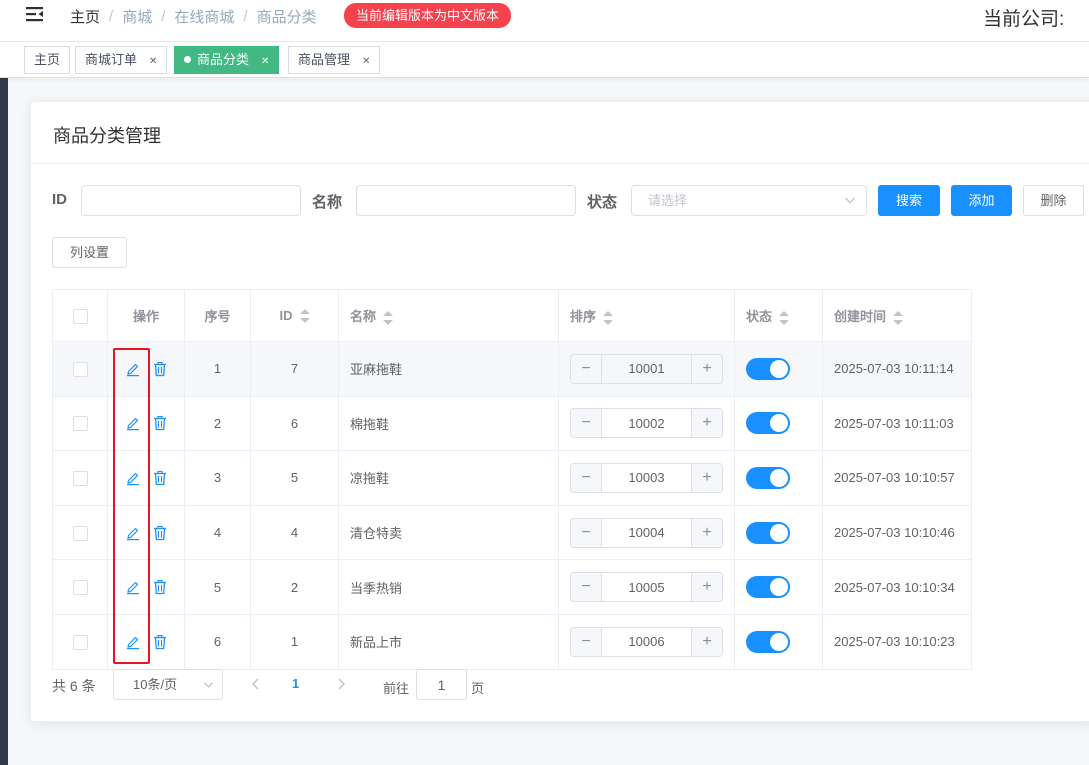 Image resolution: width=1089 pixels, height=765 pixels. What do you see at coordinates (35, 14) in the screenshot?
I see `menu-fold-icon` at bounding box center [35, 14].